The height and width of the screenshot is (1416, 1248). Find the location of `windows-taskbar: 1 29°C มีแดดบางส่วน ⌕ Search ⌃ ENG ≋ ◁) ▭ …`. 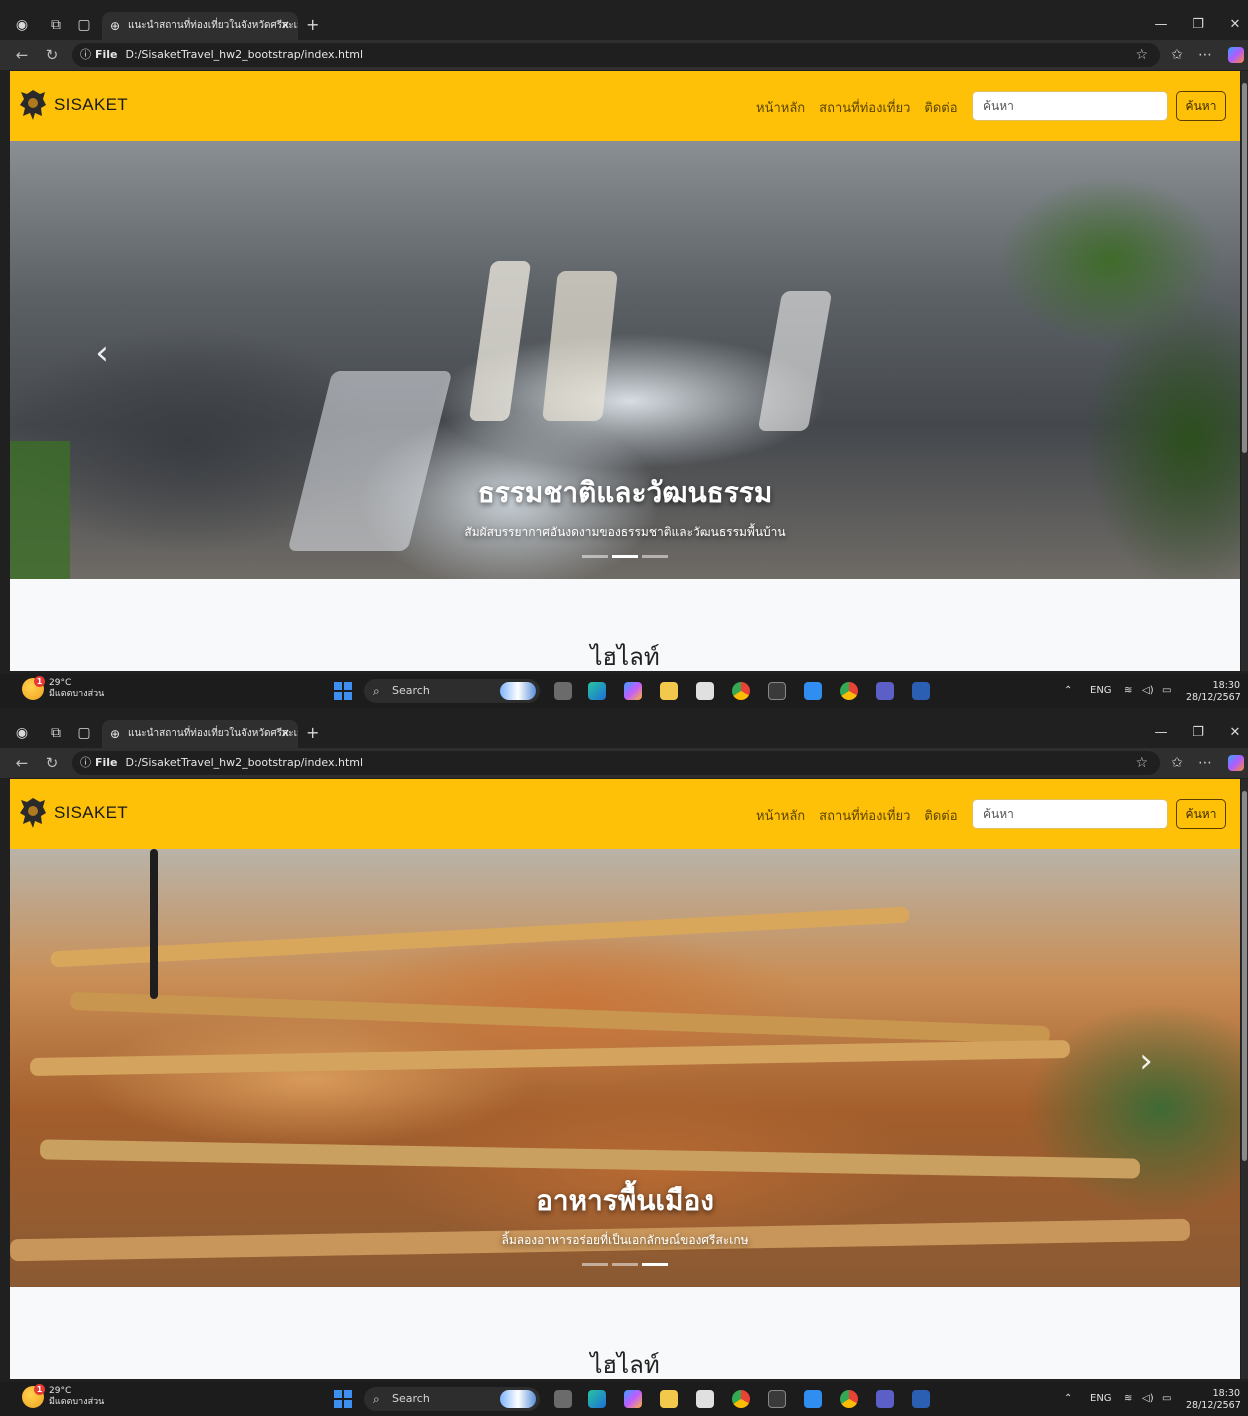

windows-taskbar: 1 29°C มีแดดบางส่วน ⌕ Search ⌃ ENG ≋ ◁) ▭ … is located at coordinates (624, 1399).